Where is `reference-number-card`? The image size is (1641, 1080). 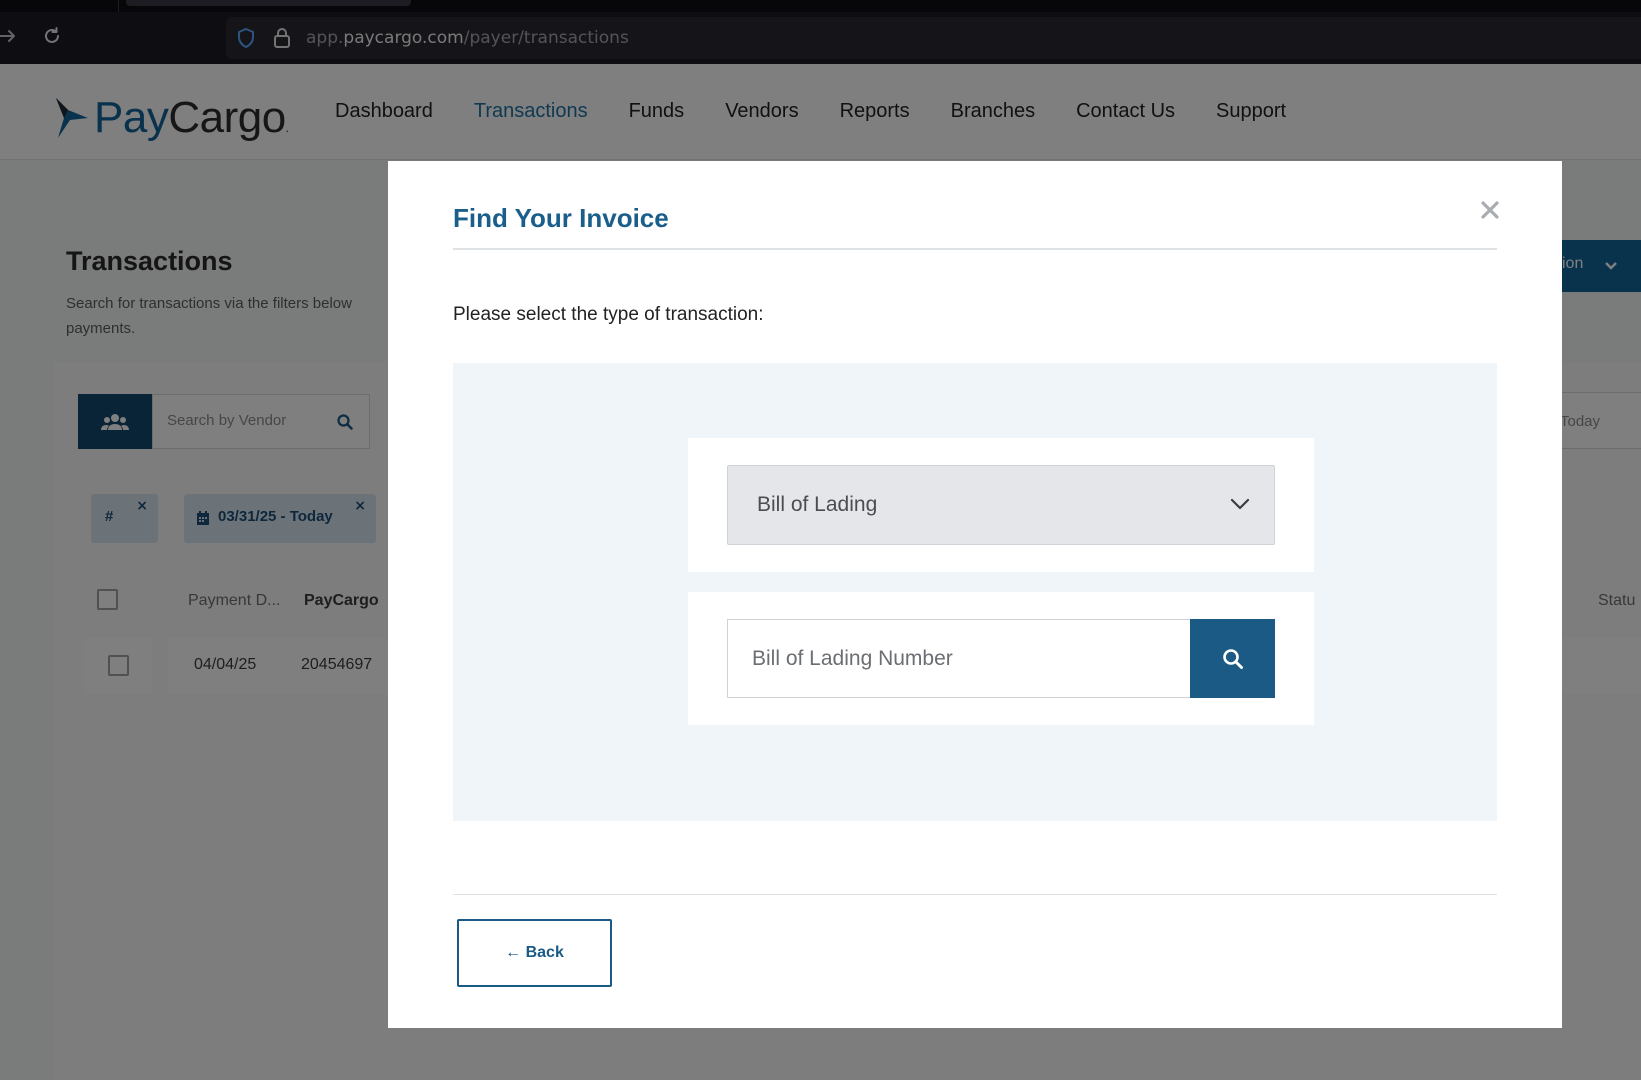
reference-number-card is located at coordinates (1001, 658).